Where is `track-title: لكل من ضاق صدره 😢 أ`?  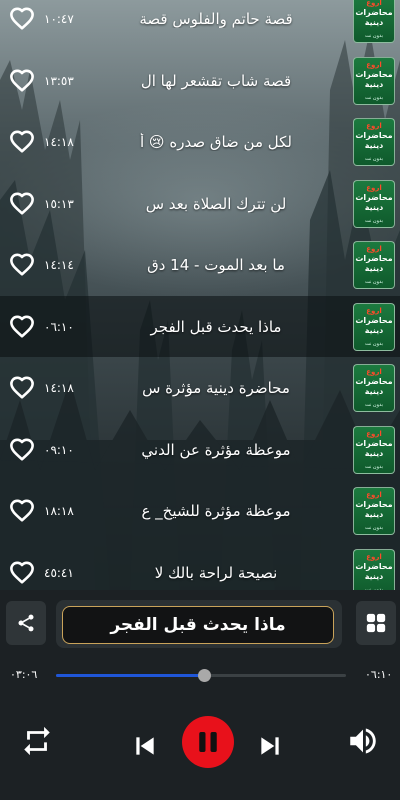 track-title: لكل من ضاق صدره 😢 أ is located at coordinates (216, 141).